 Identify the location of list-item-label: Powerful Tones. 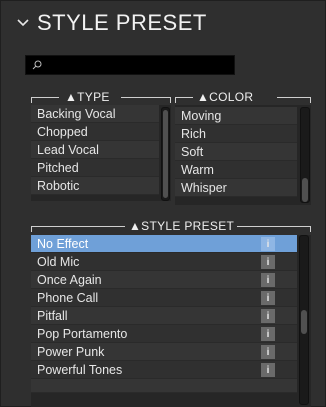
(80, 369).